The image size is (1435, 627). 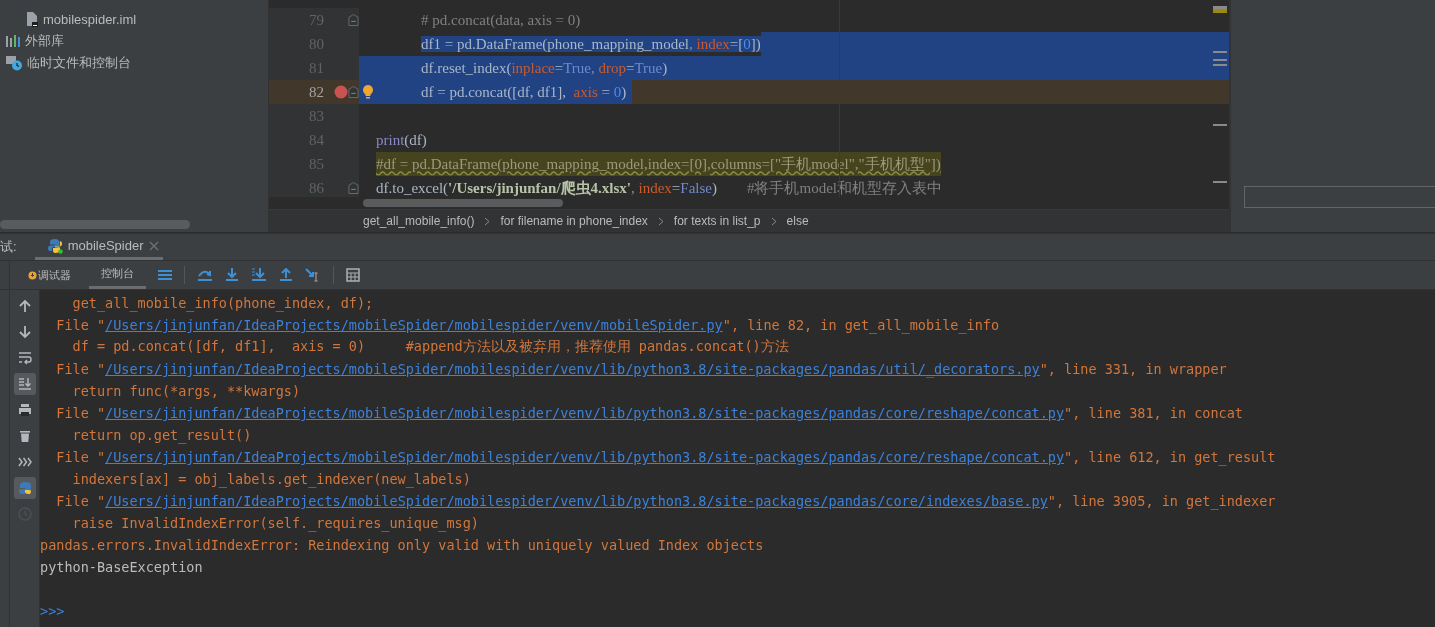 What do you see at coordinates (353, 275) in the screenshot?
I see `calculator-icon` at bounding box center [353, 275].